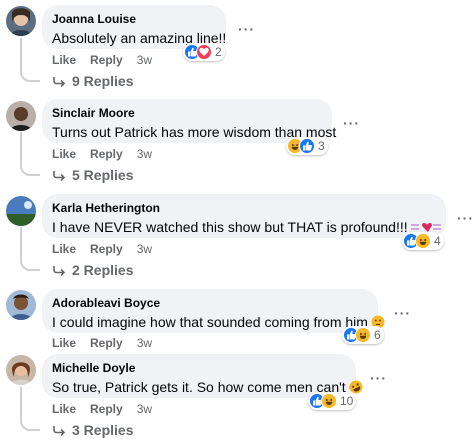  I want to click on like-icon, so click(307, 146).